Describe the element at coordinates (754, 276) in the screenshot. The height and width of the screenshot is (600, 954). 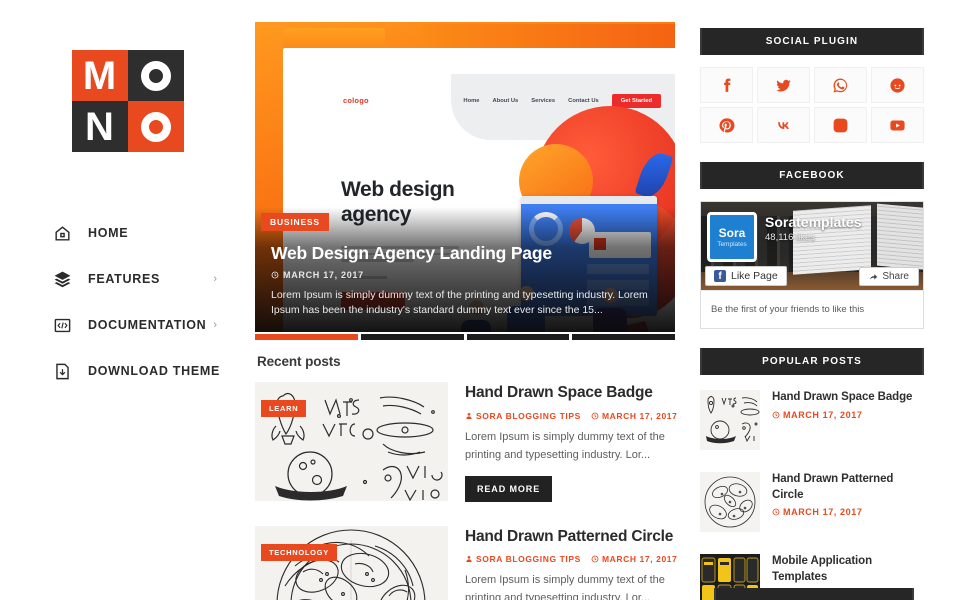
I see `facebook-like-label: Like Page` at that location.